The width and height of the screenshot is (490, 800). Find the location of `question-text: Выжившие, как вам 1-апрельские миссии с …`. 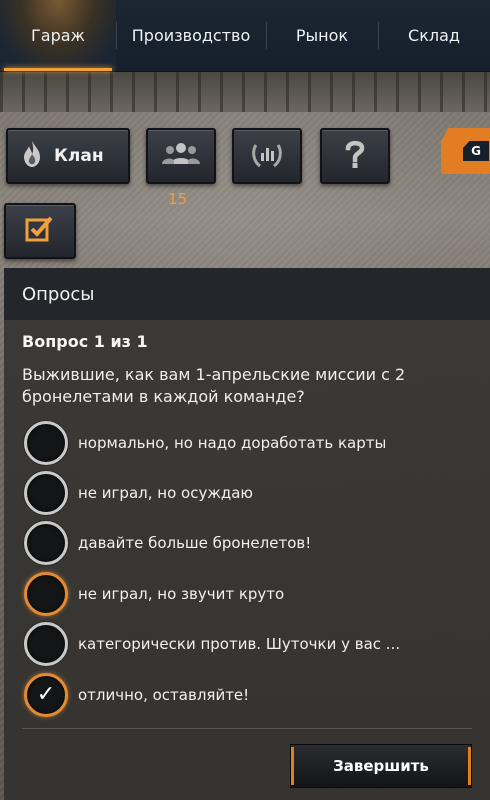

question-text: Выжившие, как вам 1-апрельские миссии с … is located at coordinates (214, 385).